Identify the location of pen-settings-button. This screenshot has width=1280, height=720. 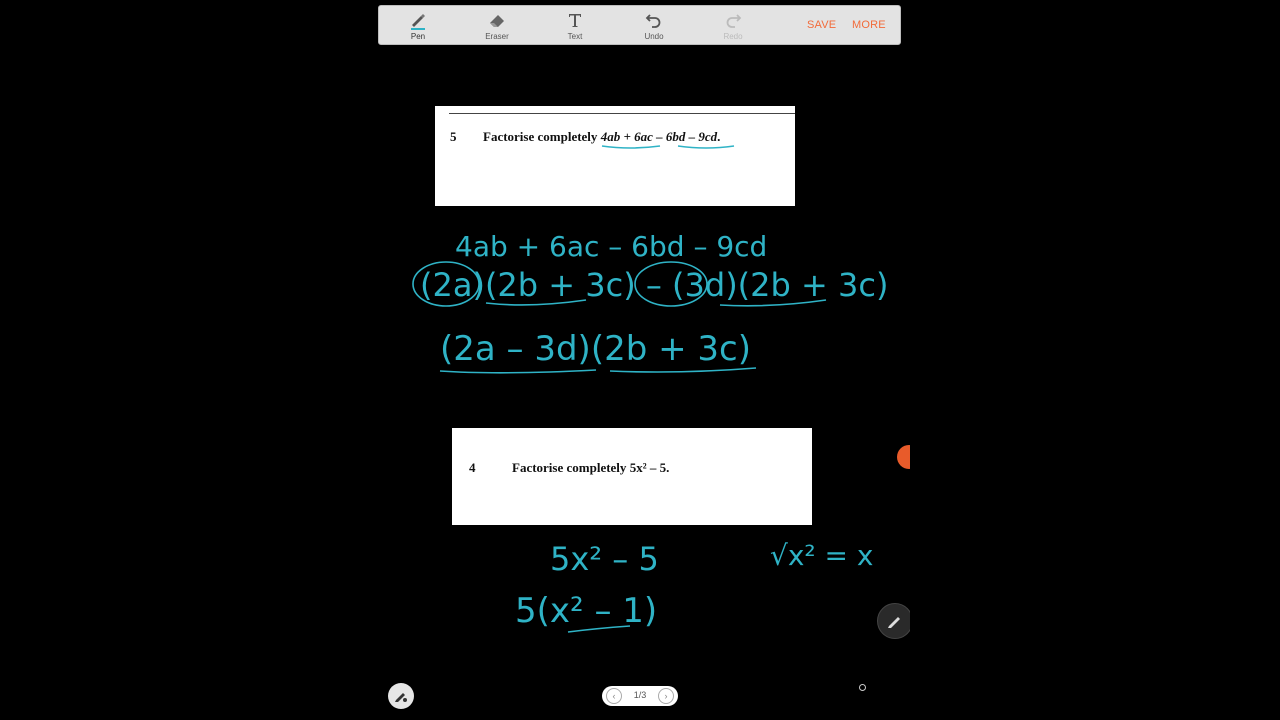
(401, 696).